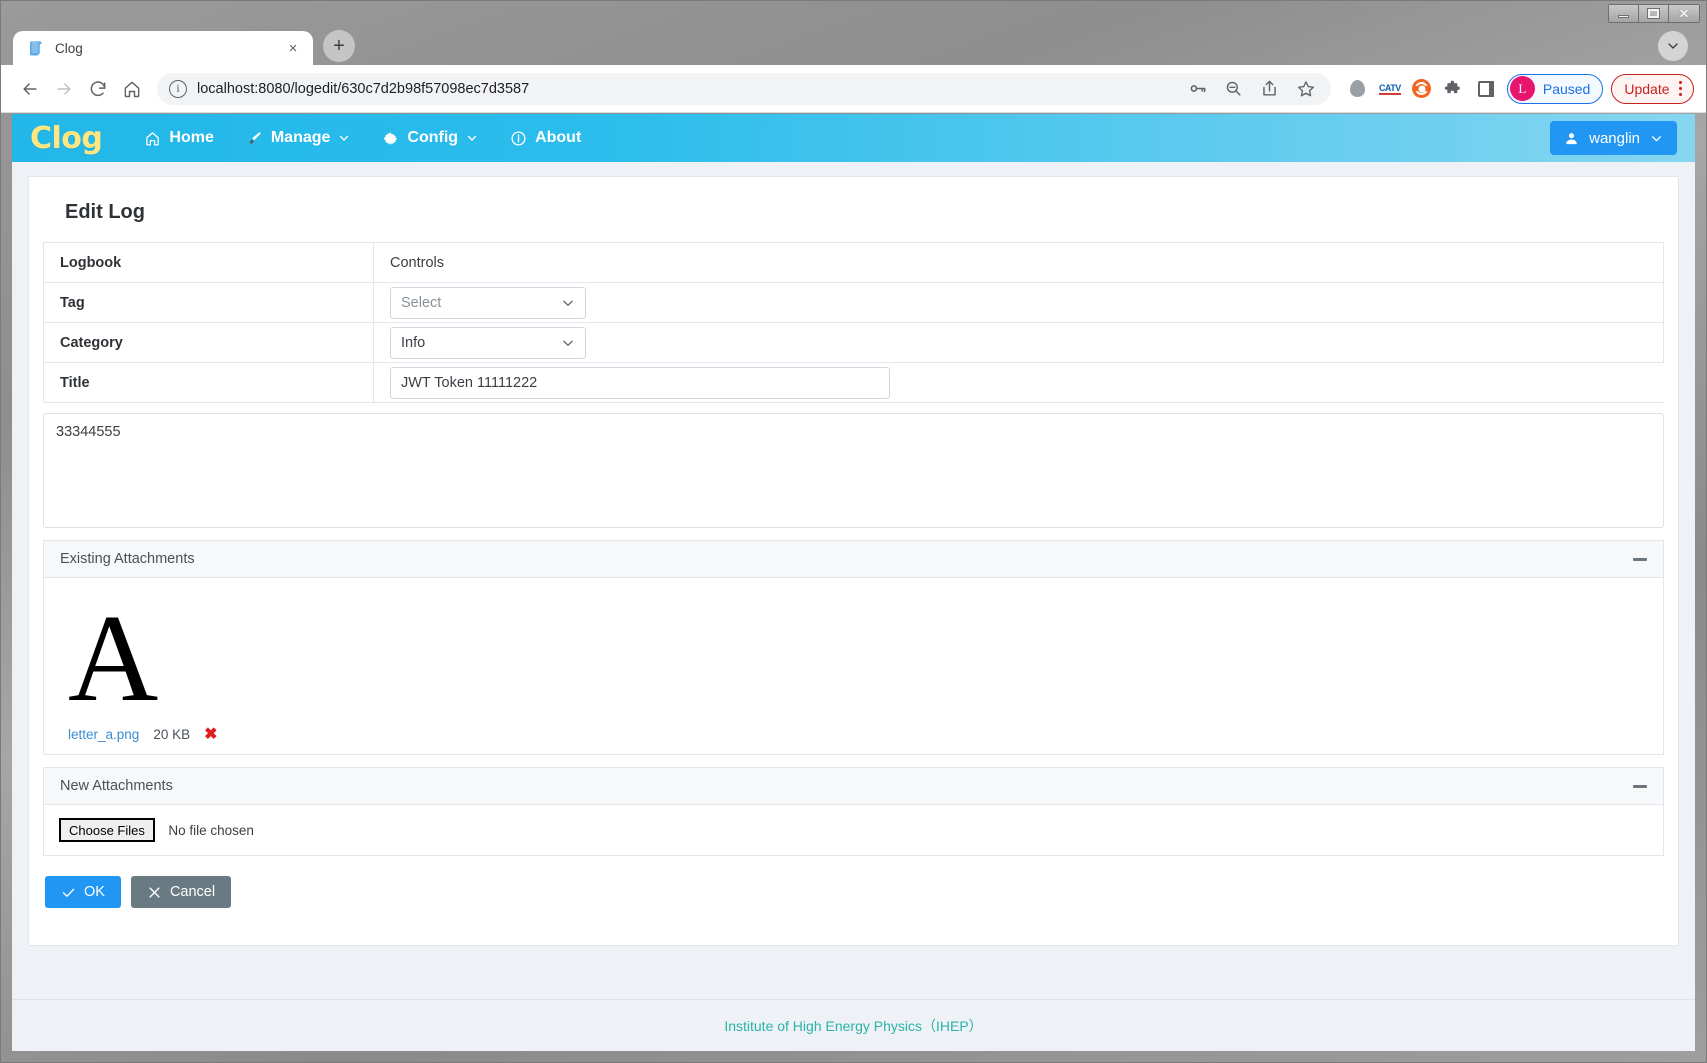  I want to click on table-row-title: Title JWT Token 11111222, so click(853, 382).